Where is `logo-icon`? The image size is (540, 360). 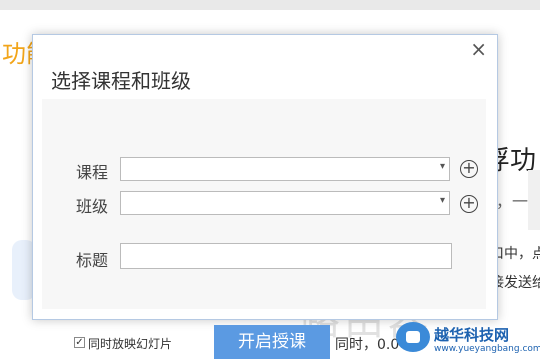 logo-icon is located at coordinates (413, 337).